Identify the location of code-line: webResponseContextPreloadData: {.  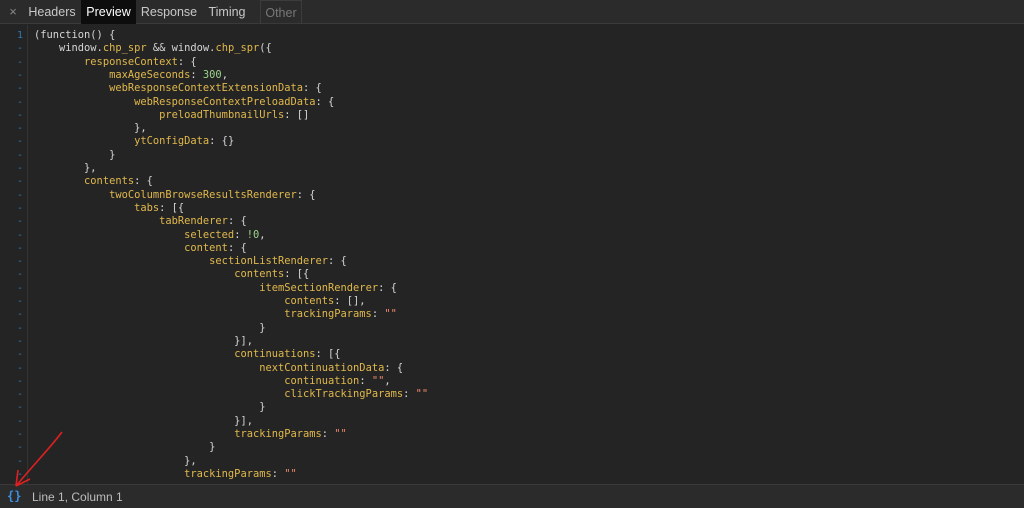
(184, 102).